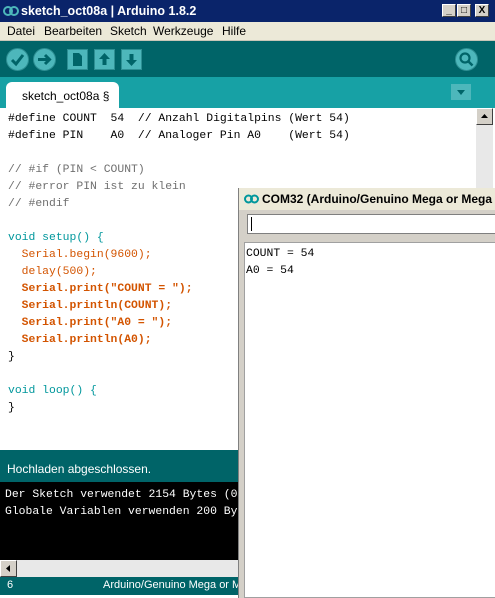 This screenshot has height=598, width=495. I want to click on code-line-14-text: Serial.println(A0);, so click(80, 340).